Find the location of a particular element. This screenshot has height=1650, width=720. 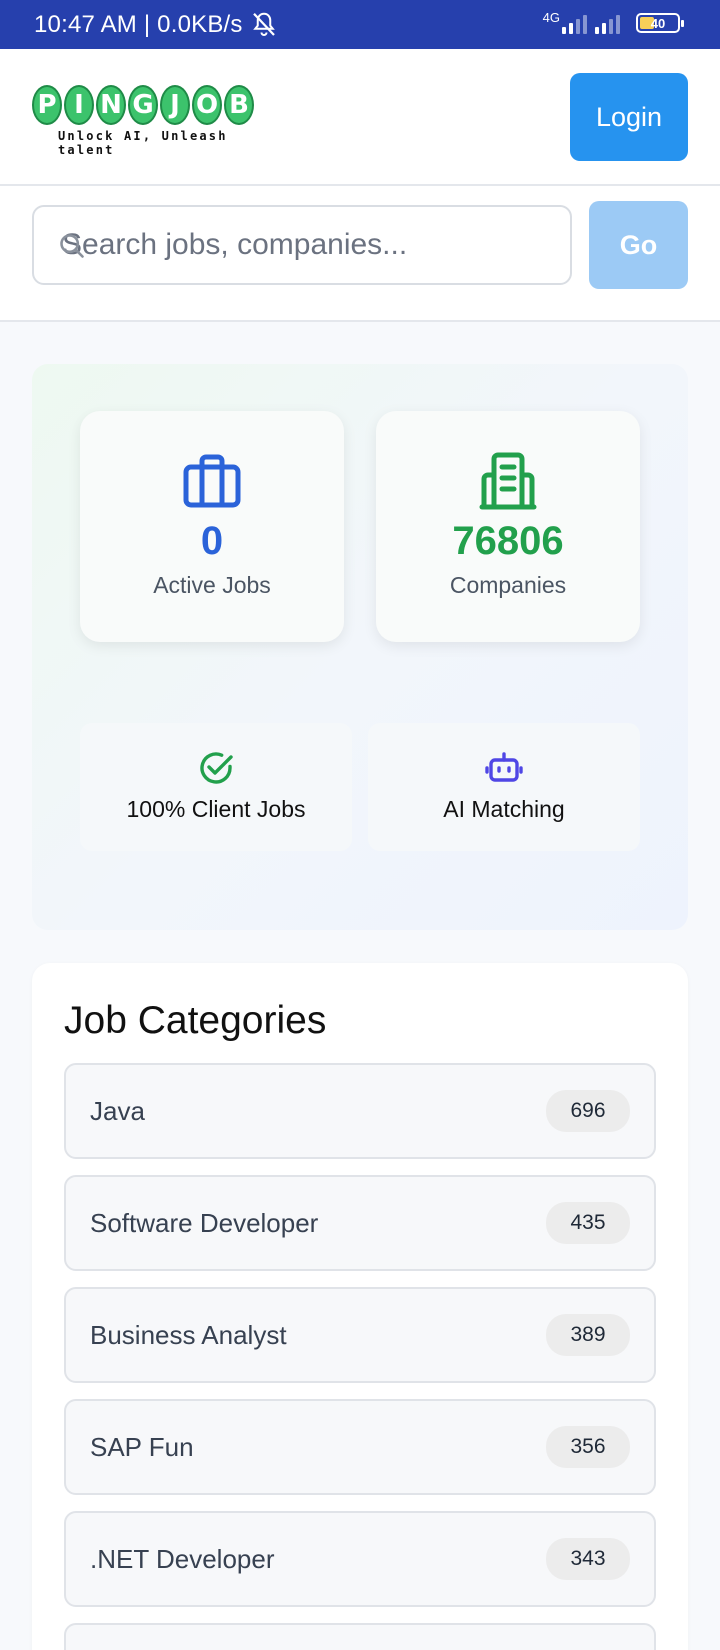

companies-card: 76806 Companies is located at coordinates (508, 526).